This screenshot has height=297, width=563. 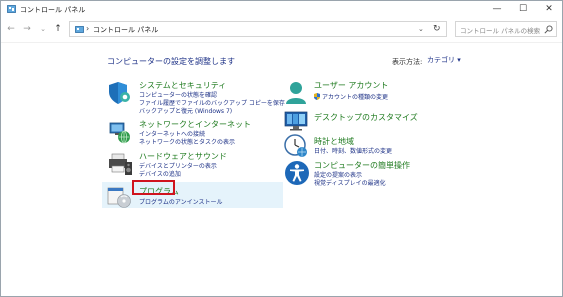 What do you see at coordinates (194, 166) in the screenshot?
I see `category-hardware-sound: ハードウェアとサウンド デバイスとプリンターの表示 デバイスの追加` at bounding box center [194, 166].